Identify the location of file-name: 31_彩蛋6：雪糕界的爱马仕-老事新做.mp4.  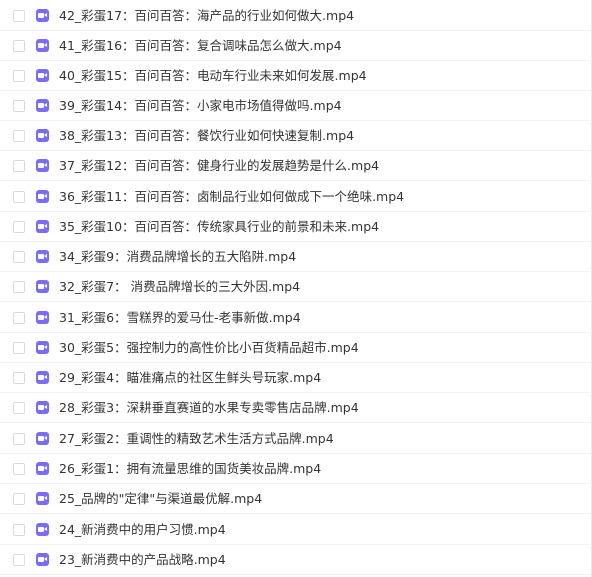
(180, 318).